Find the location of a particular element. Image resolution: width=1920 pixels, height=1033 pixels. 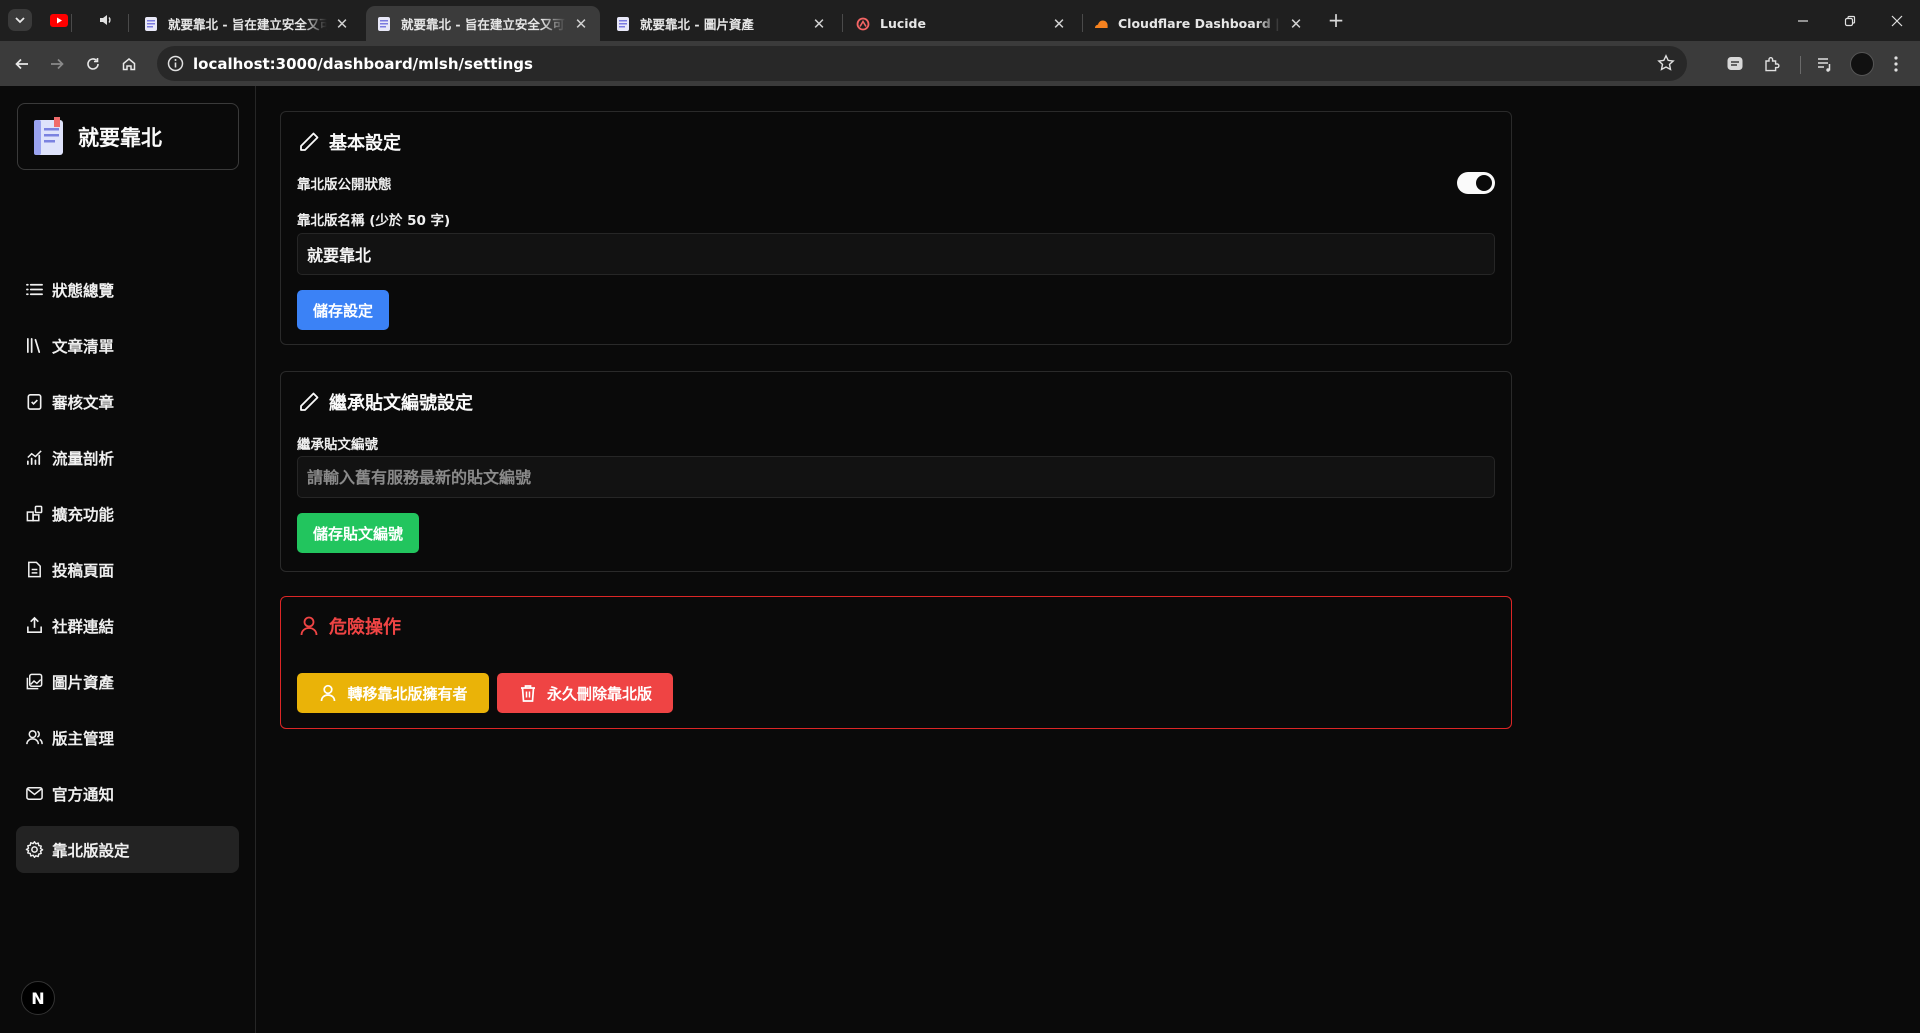

sidebar-item-label: 審核文章 is located at coordinates (83, 402).